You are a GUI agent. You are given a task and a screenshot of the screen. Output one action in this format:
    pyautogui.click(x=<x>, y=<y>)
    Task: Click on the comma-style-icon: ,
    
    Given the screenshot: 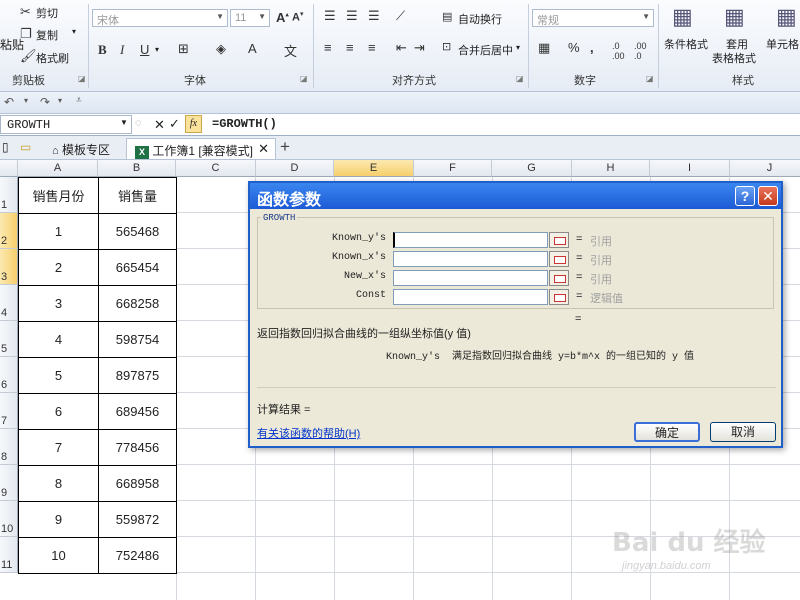 What is the action you would take?
    pyautogui.click(x=592, y=47)
    